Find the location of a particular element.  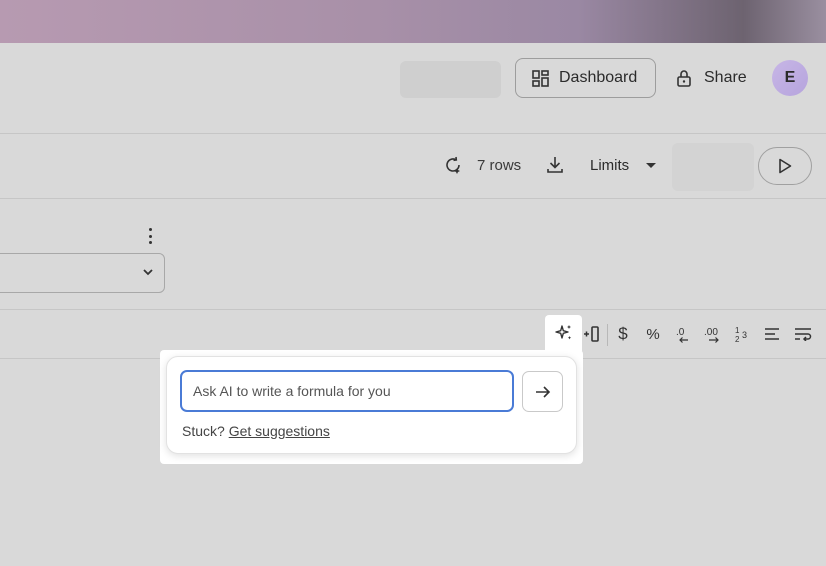

svg-text: 1 is located at coordinates (737, 330).